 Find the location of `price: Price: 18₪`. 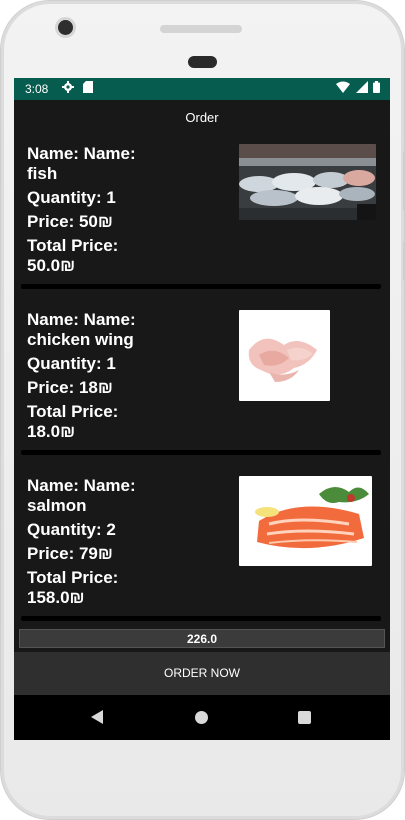

price: Price: 18₪ is located at coordinates (70, 387).